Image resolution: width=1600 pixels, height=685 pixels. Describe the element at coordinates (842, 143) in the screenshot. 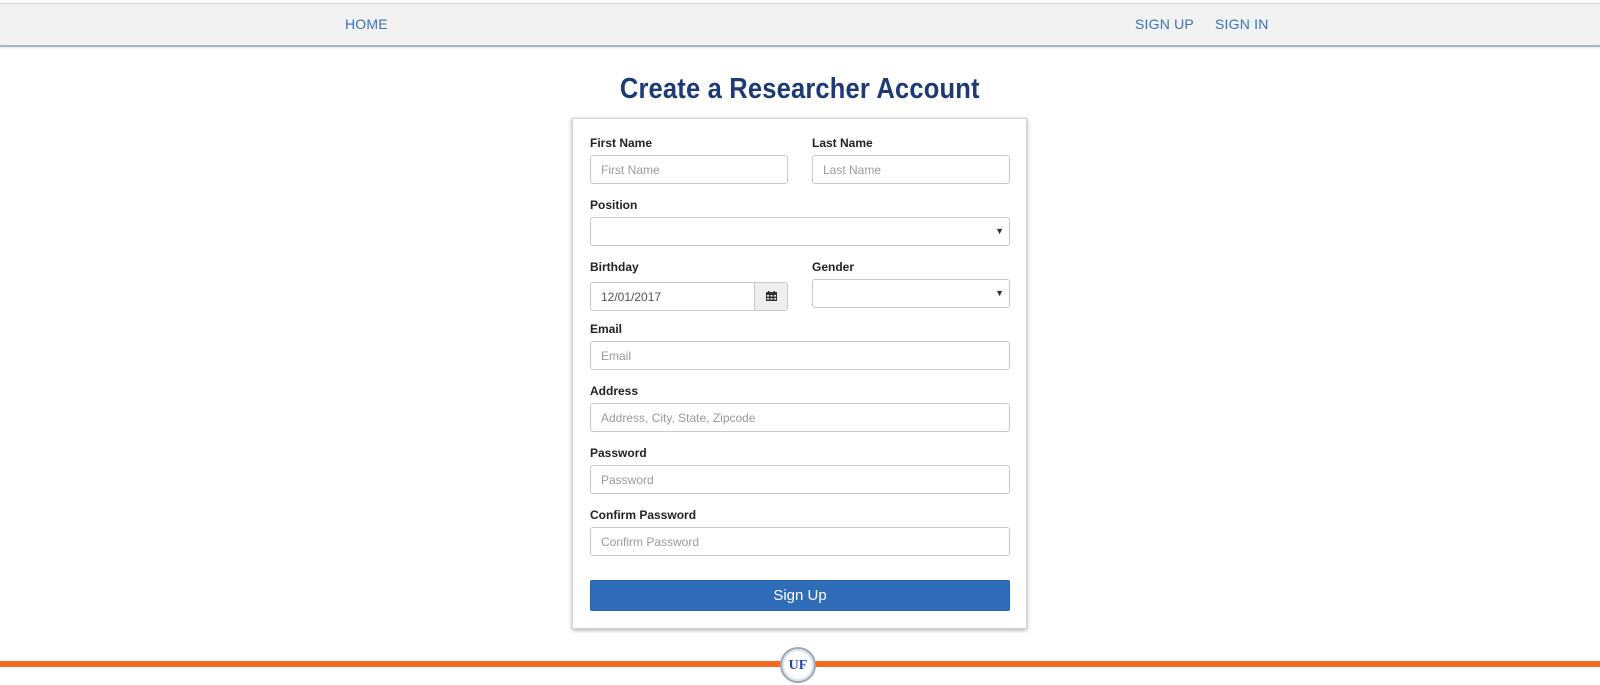

I see `last-name-label: Last Name` at that location.